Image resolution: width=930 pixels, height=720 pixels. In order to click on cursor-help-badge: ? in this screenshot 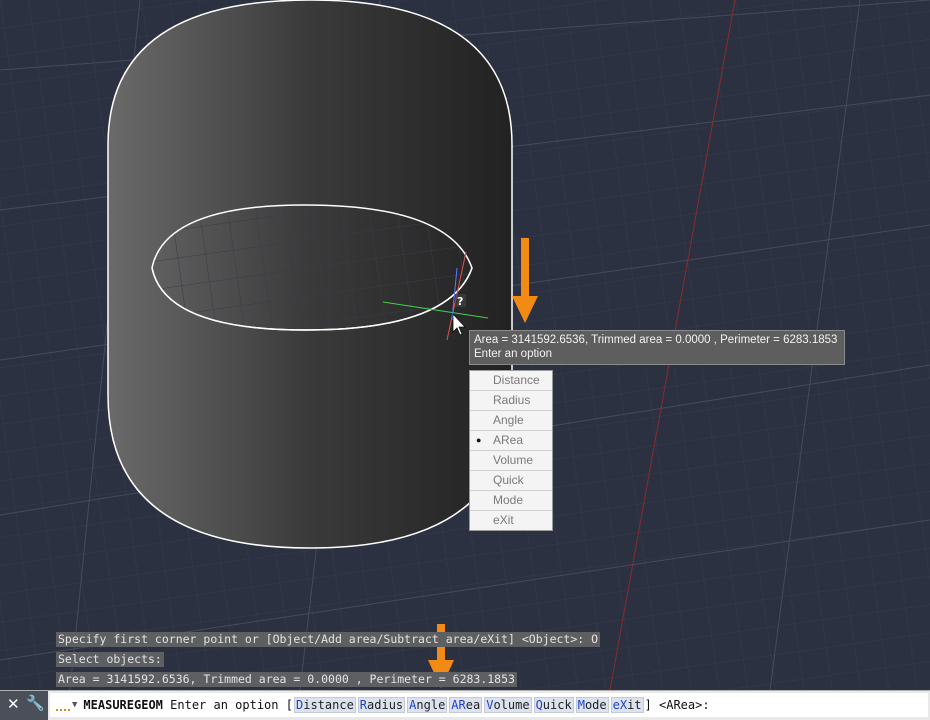, I will do `click(460, 301)`.